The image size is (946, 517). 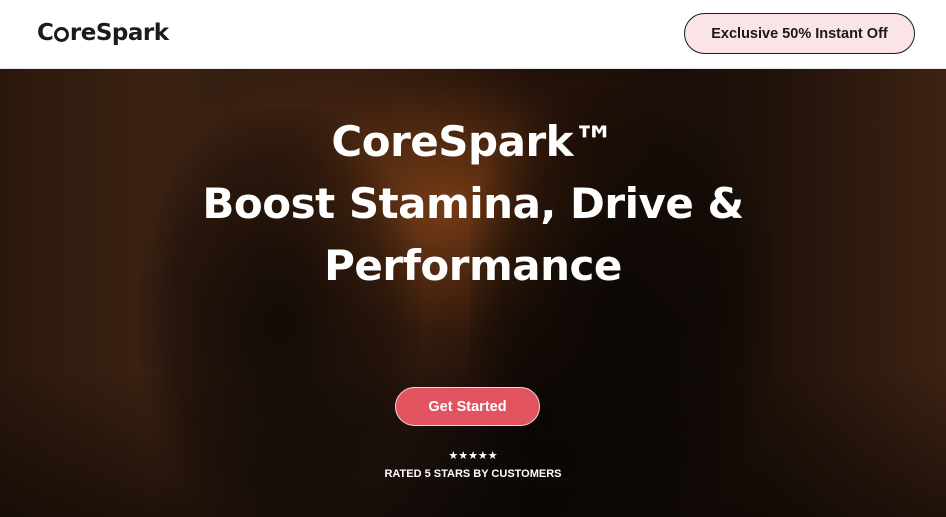 What do you see at coordinates (799, 33) in the screenshot?
I see `exclusive-offer-button: Exclusive 50% Instant Off` at bounding box center [799, 33].